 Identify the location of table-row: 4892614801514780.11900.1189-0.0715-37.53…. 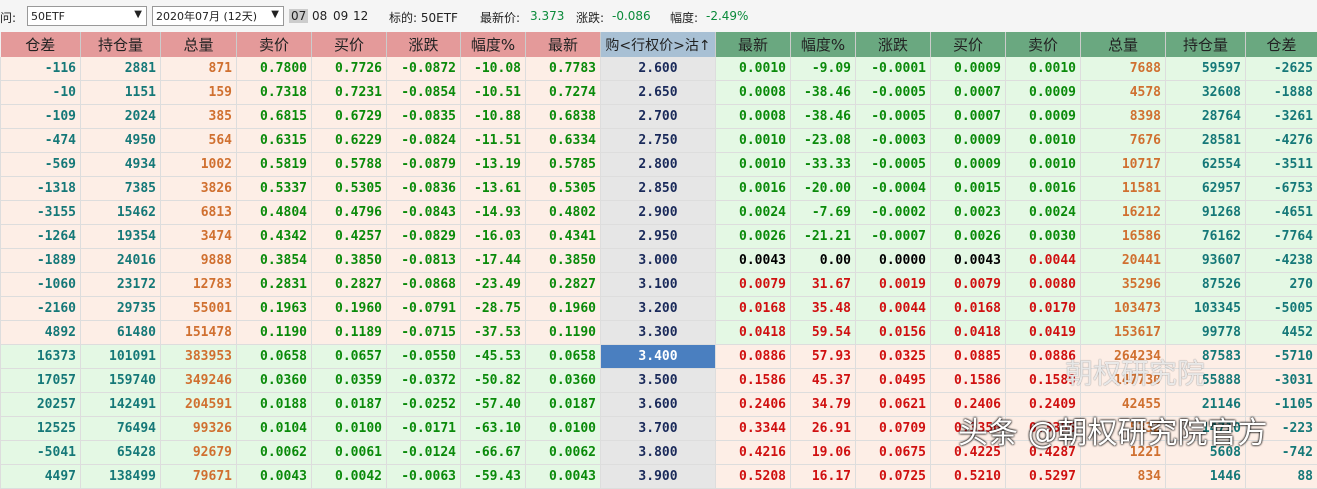
(659, 333).